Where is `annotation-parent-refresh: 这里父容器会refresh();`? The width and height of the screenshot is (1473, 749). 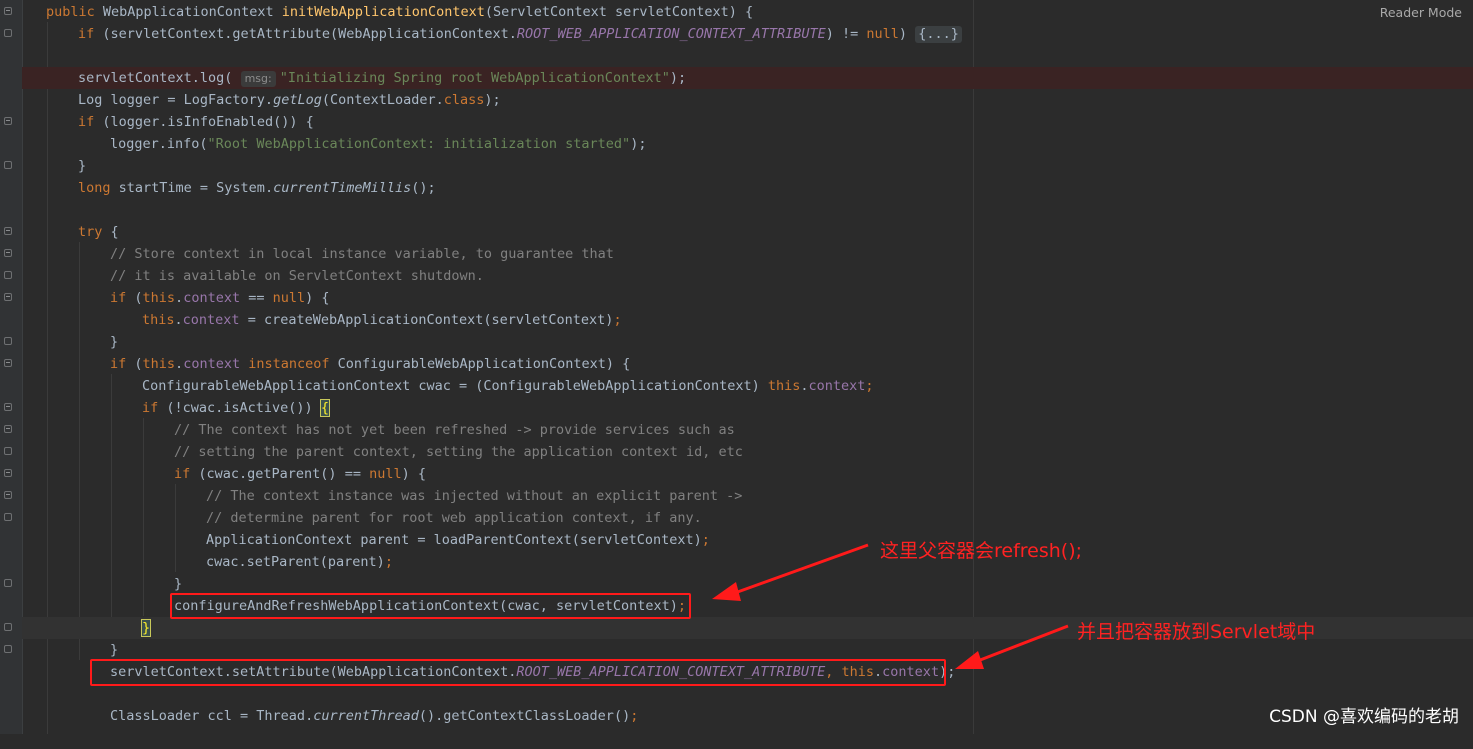 annotation-parent-refresh: 这里父容器会refresh(); is located at coordinates (981, 551).